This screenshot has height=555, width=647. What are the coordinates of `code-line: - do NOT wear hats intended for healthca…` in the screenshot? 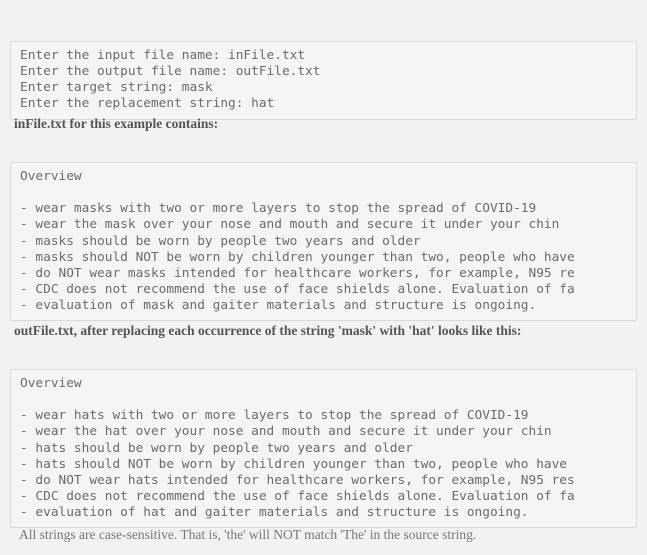 It's located at (297, 480).